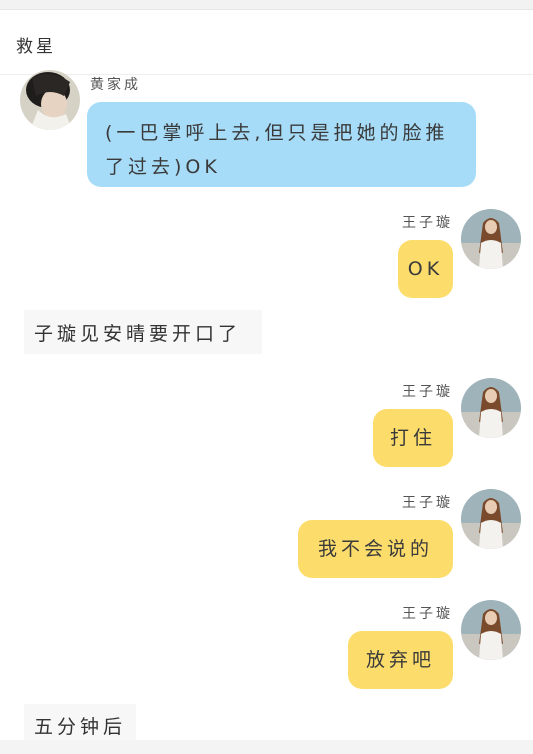 The width and height of the screenshot is (533, 754). Describe the element at coordinates (115, 85) in the screenshot. I see `sender-name: 黄家成` at that location.